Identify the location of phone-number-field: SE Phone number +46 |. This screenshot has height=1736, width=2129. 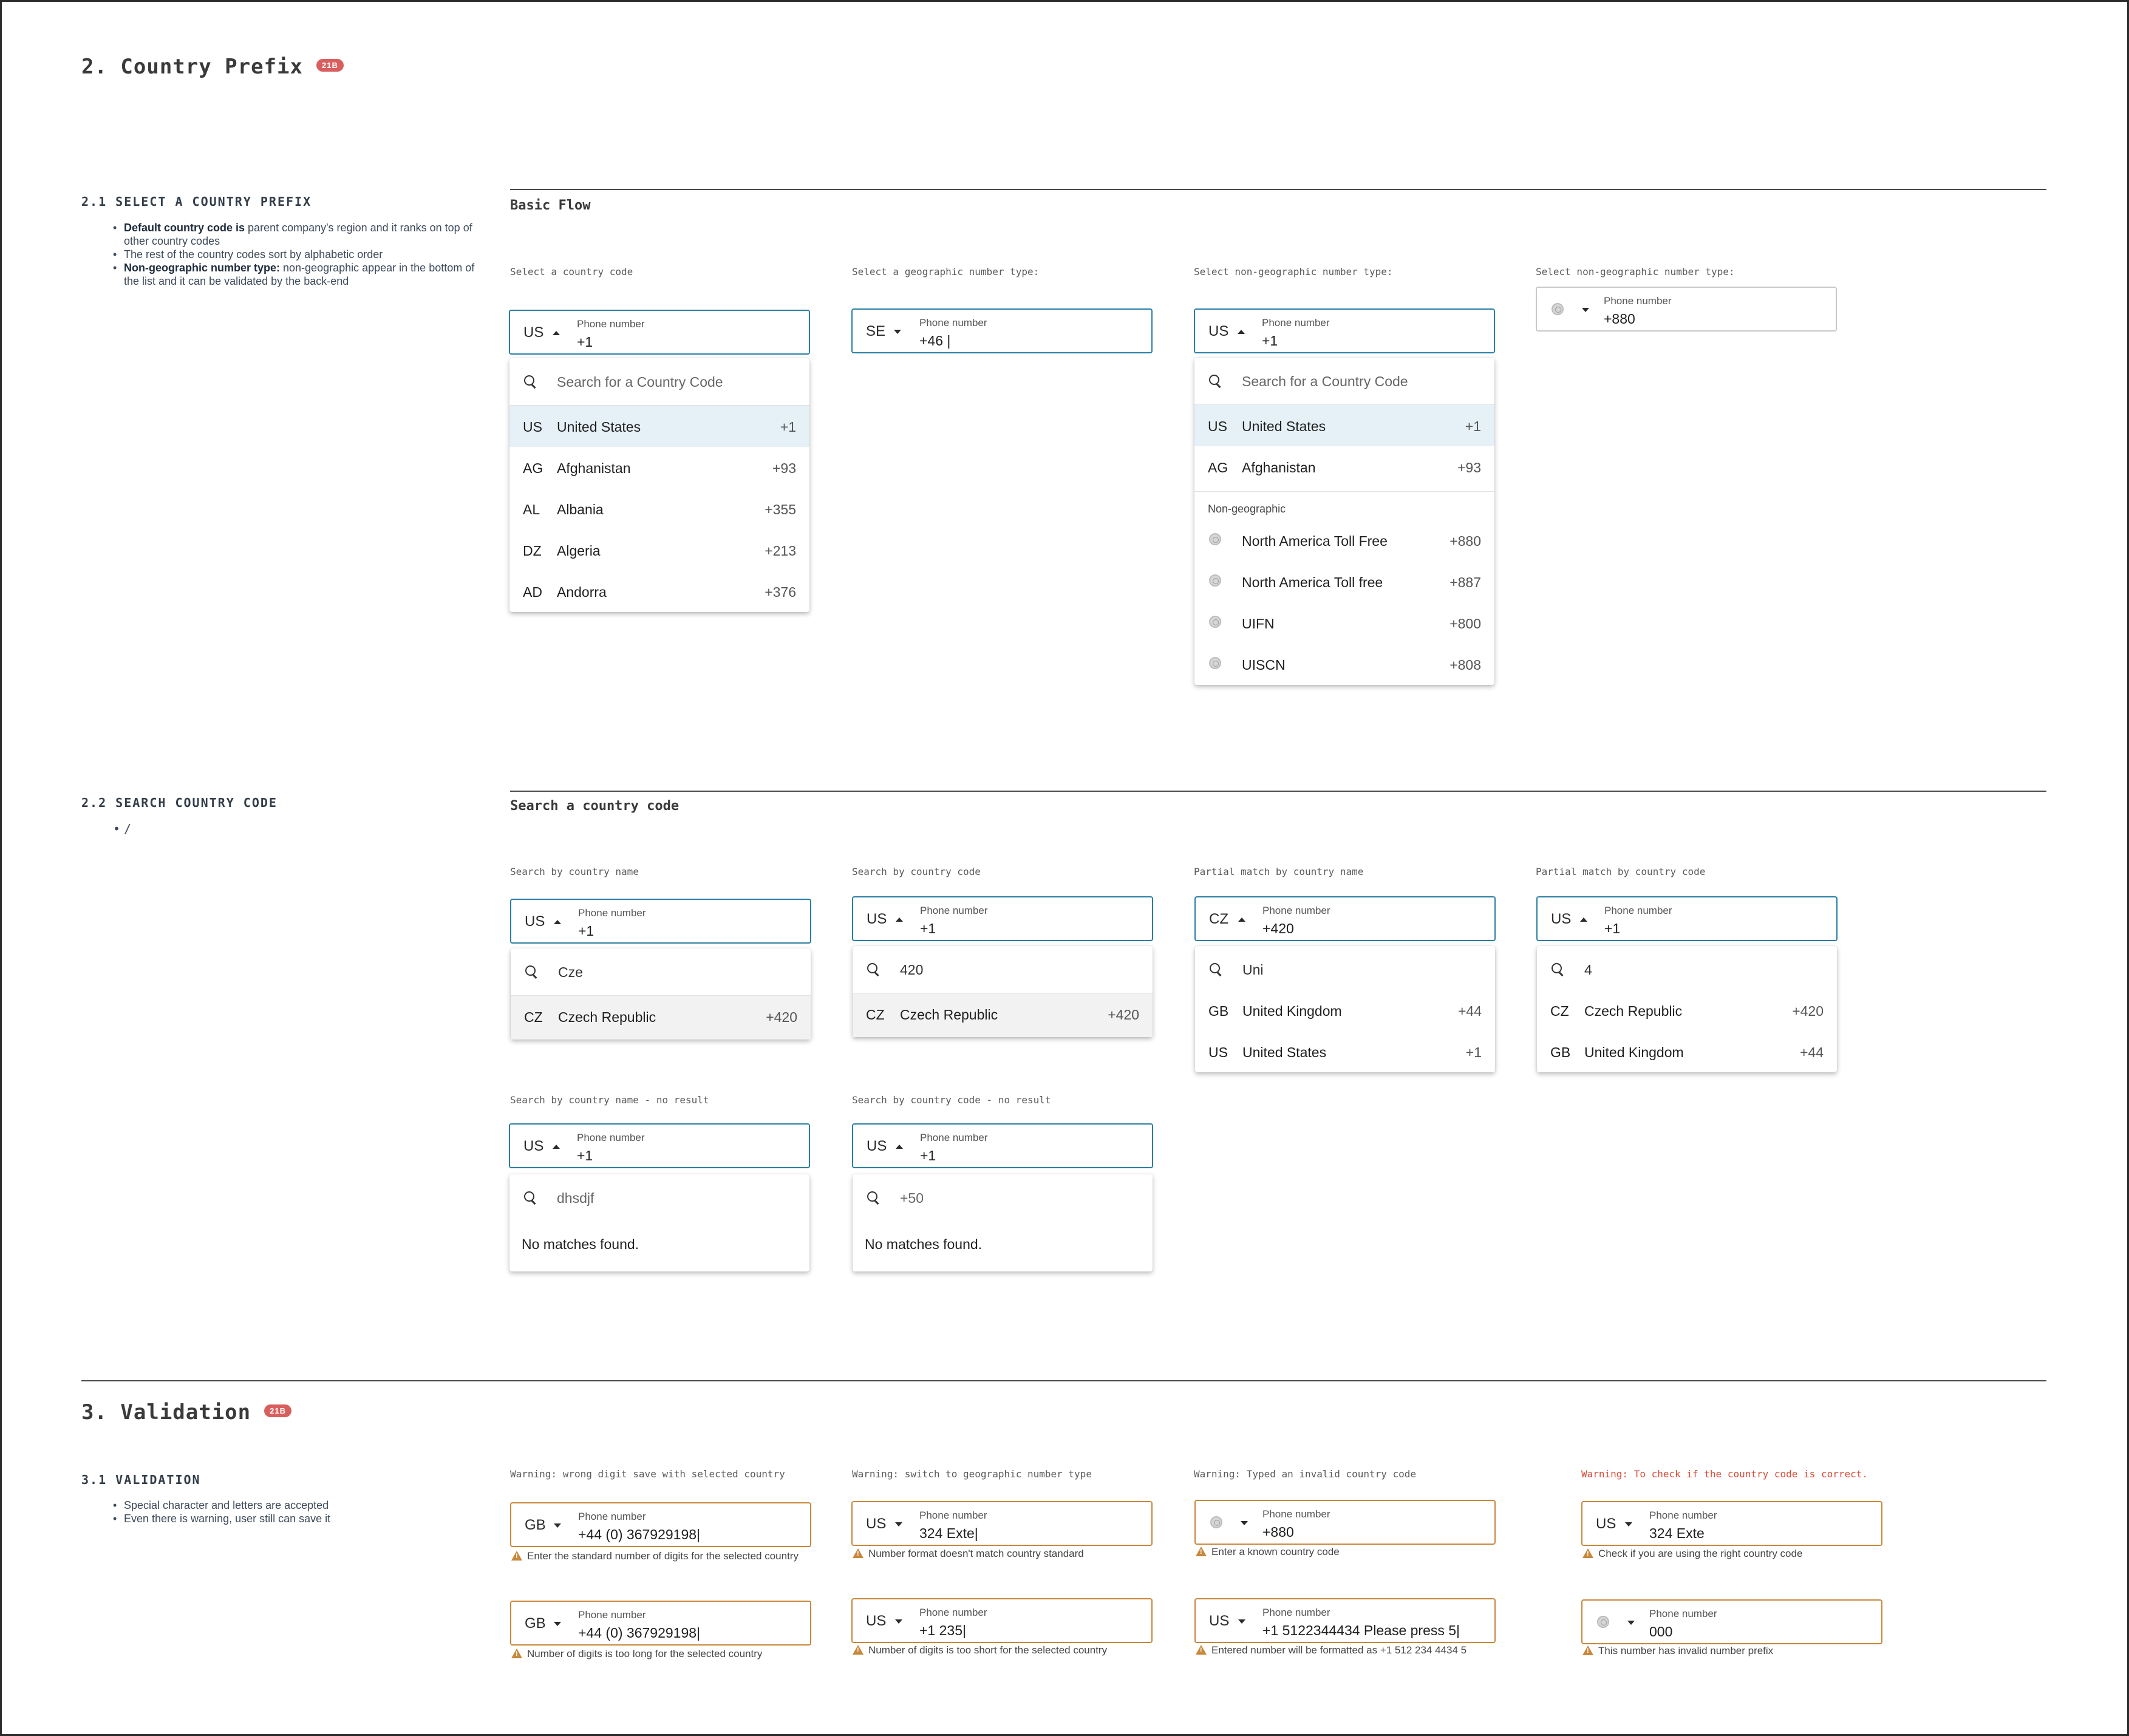
(1002, 331).